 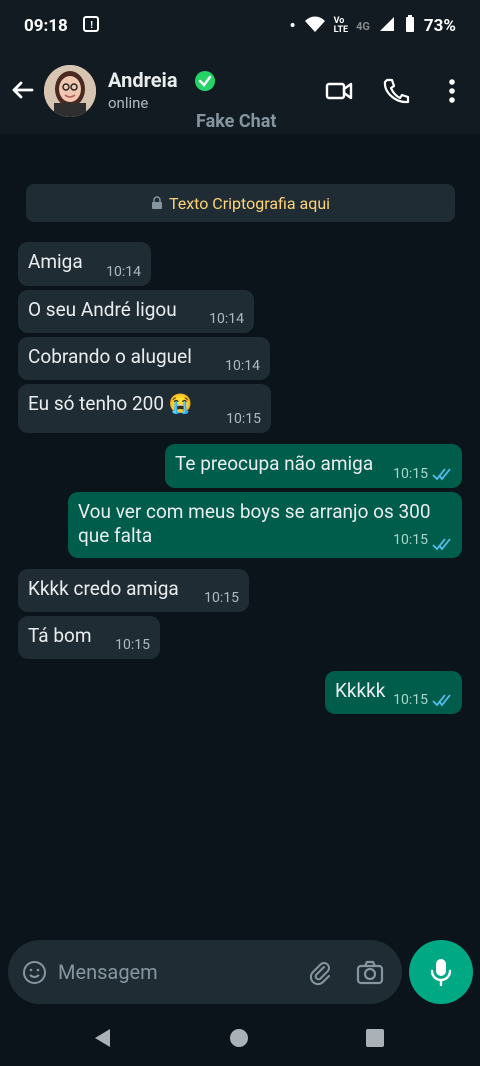 I want to click on message-bubble: Cobrando o aluguel 10:14, so click(x=144, y=358).